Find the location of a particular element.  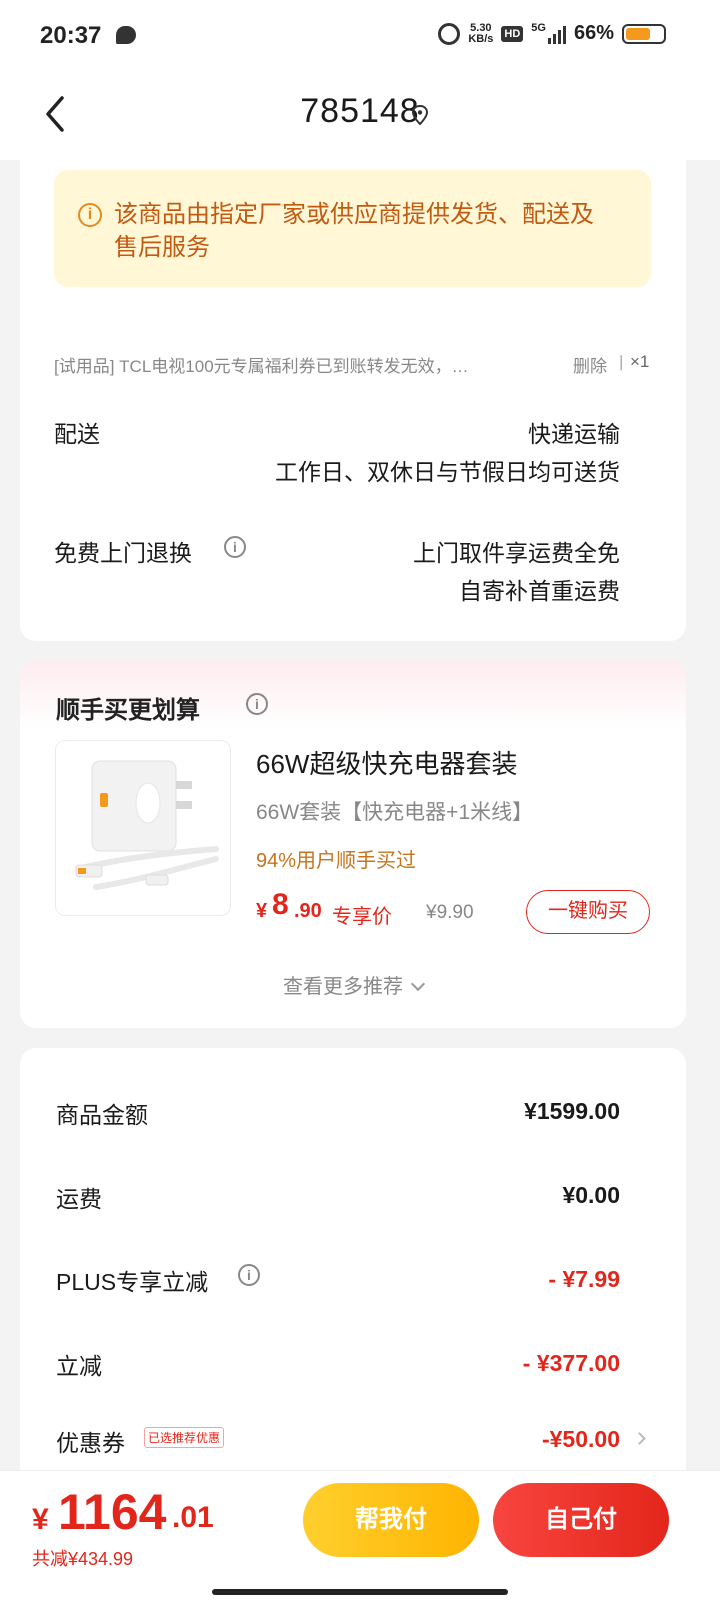

recommend-title: 顺手买更划算 is located at coordinates (128, 710).